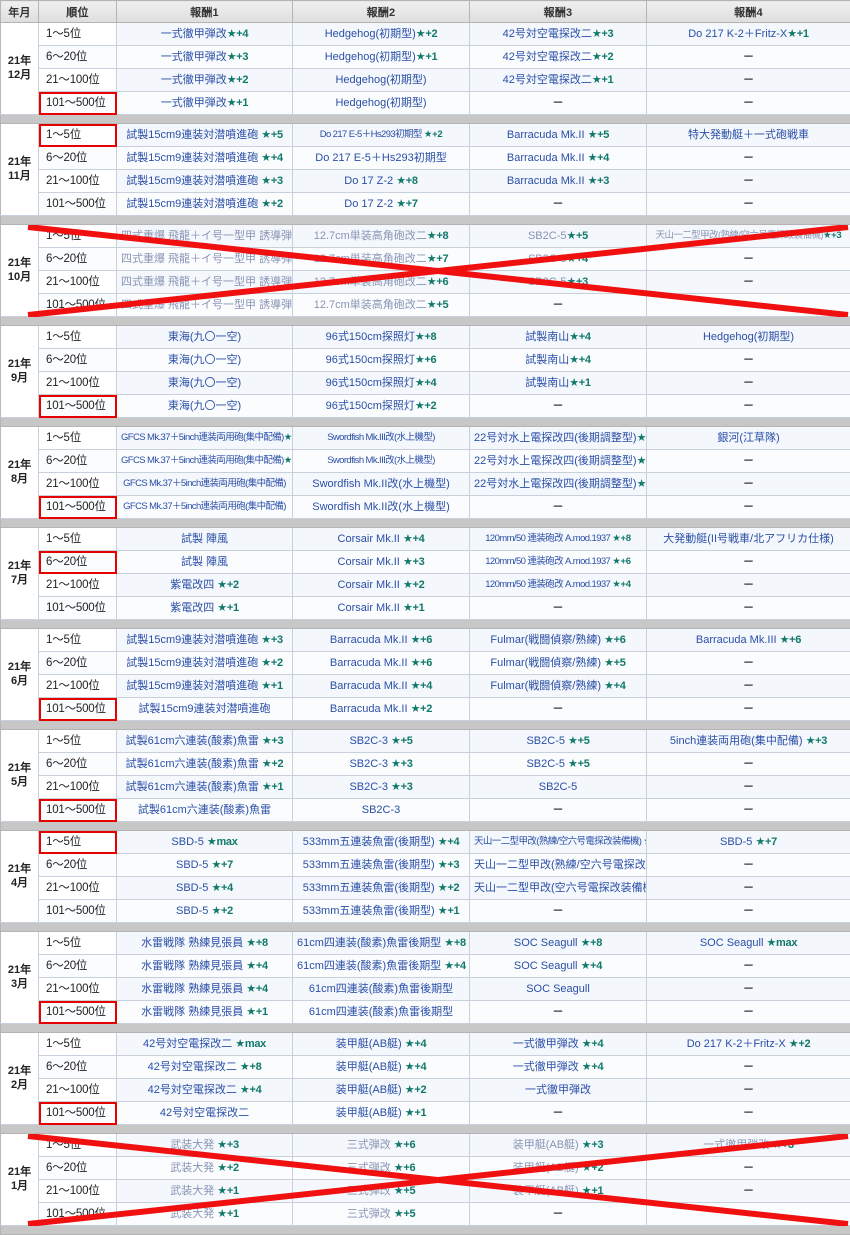 The width and height of the screenshot is (850, 1235). I want to click on reward-cell-4: SOC Seagull ★max, so click(748, 943).